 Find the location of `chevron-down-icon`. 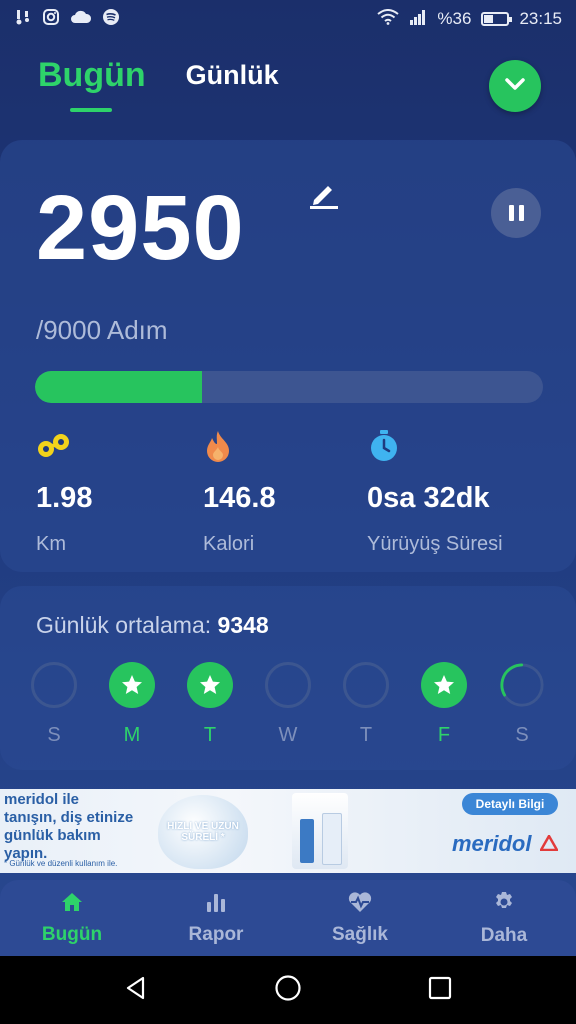

chevron-down-icon is located at coordinates (515, 86).